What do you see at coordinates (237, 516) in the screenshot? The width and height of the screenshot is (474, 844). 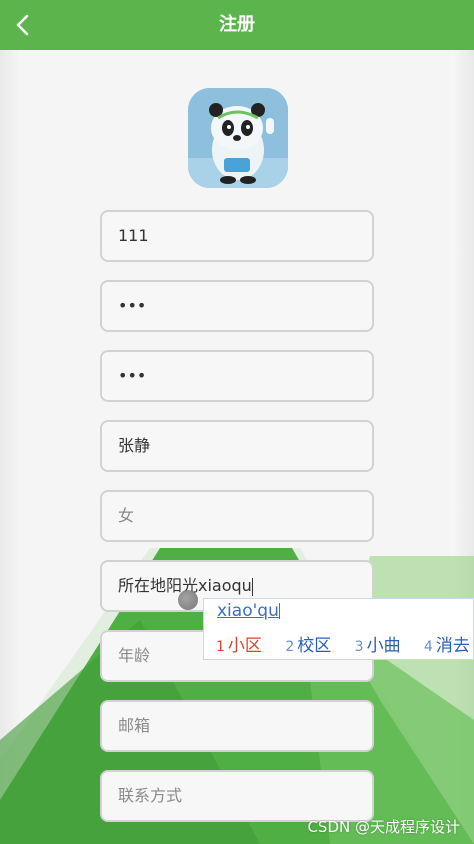 I see `gender-field: 女` at bounding box center [237, 516].